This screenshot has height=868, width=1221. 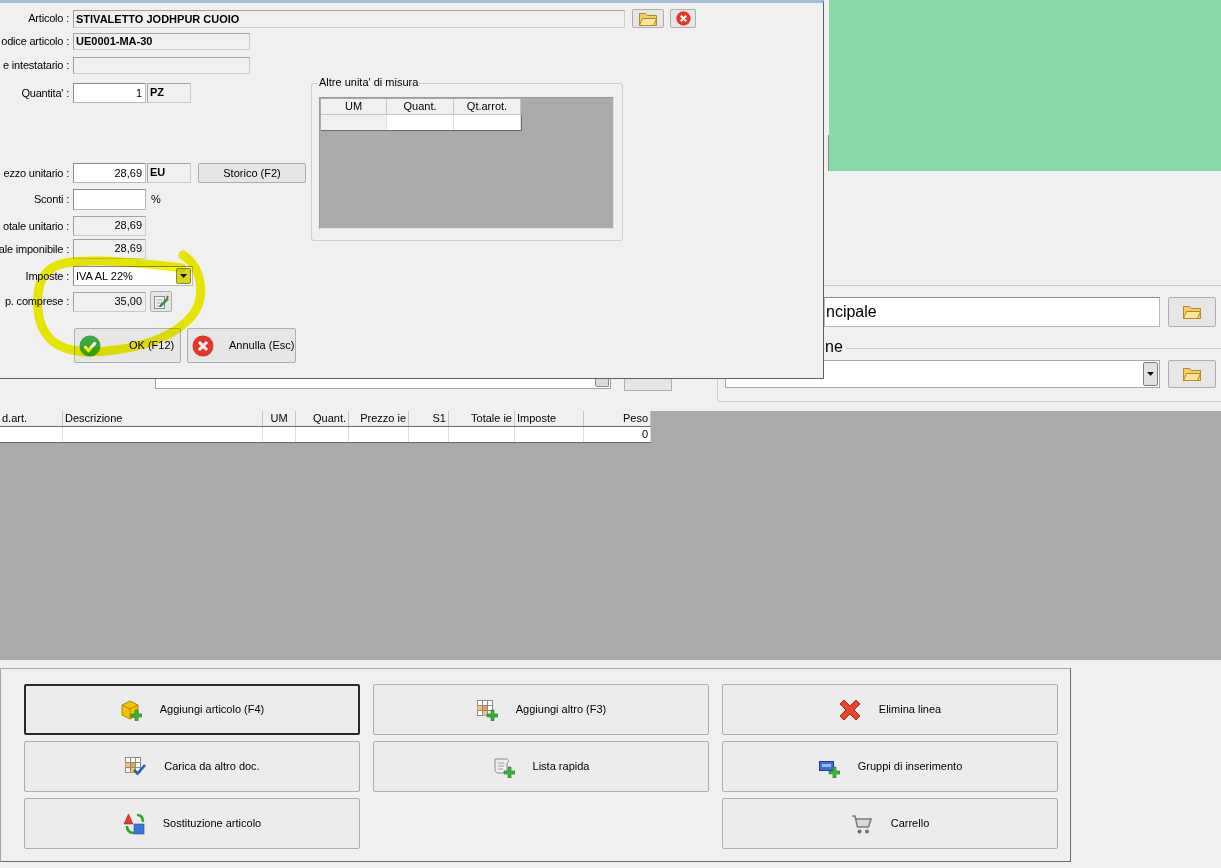 I want to click on field-label: Articolo :, so click(x=48, y=18).